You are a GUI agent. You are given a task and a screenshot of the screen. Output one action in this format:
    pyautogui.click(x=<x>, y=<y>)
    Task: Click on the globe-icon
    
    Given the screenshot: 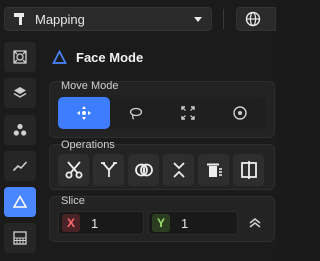 What is the action you would take?
    pyautogui.click(x=253, y=19)
    